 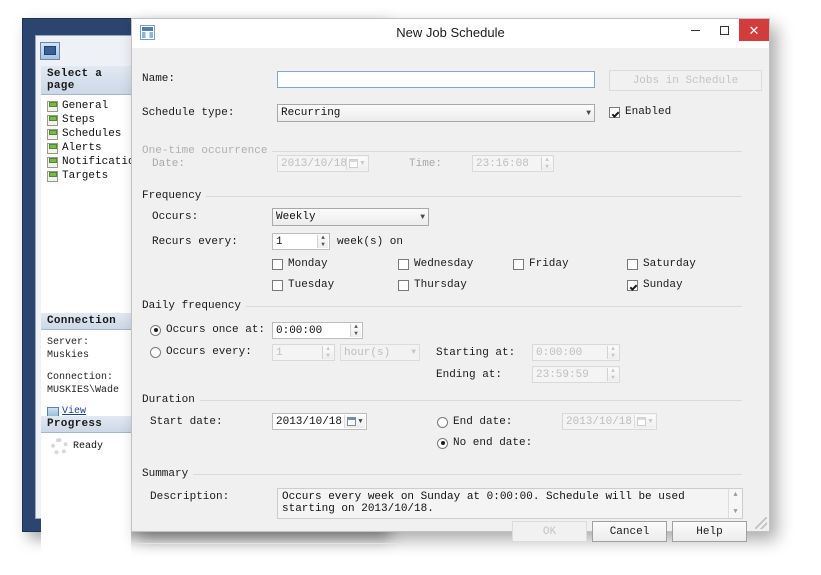 I want to click on ending-at-label: Ending at:, so click(x=469, y=375).